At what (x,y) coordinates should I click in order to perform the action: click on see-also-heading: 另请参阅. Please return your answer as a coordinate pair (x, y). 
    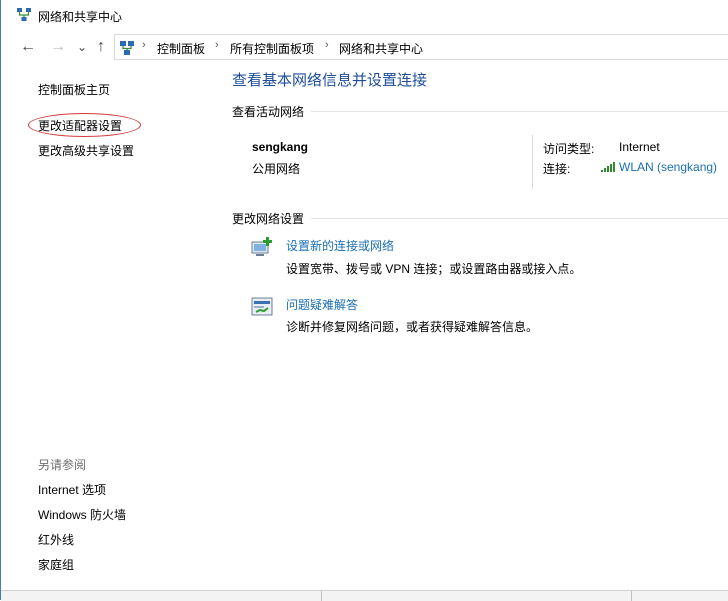
    Looking at the image, I should click on (62, 465).